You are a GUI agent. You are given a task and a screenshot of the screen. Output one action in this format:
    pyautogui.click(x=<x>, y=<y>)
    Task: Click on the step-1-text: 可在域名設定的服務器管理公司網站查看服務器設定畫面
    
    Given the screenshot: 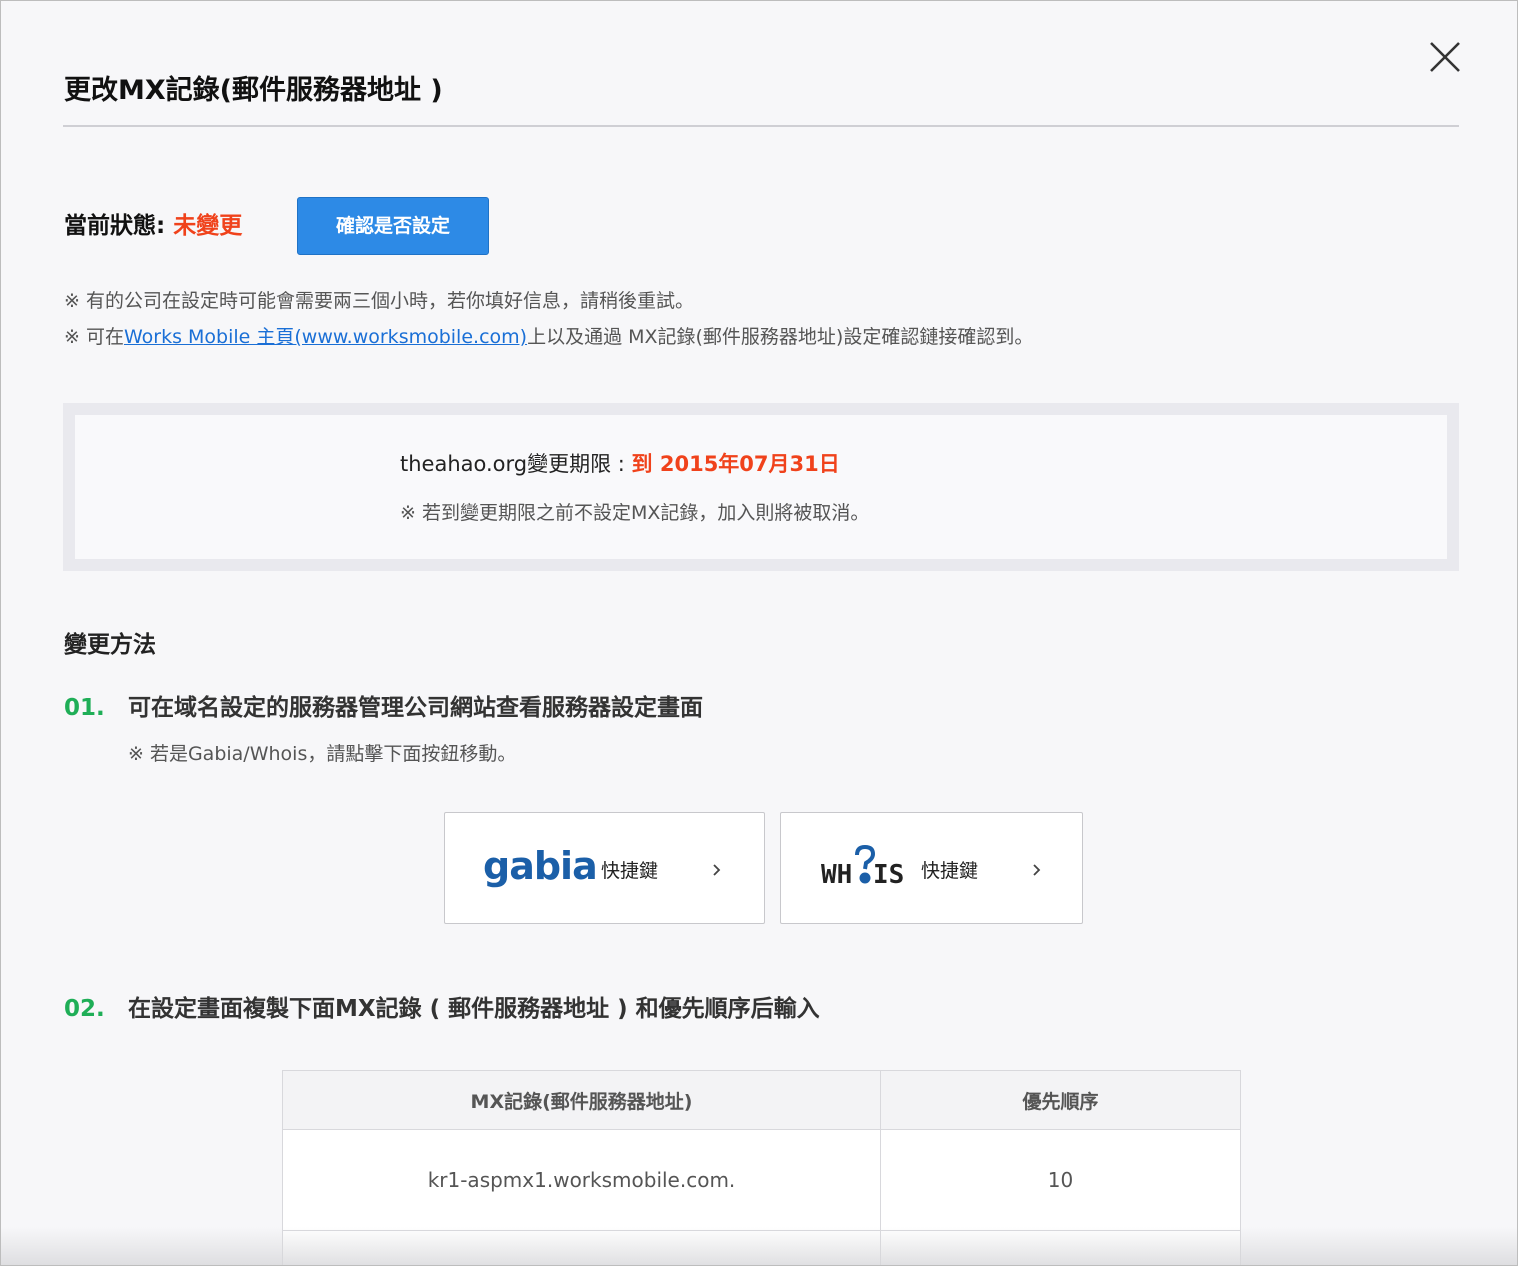 What is the action you would take?
    pyautogui.click(x=415, y=708)
    